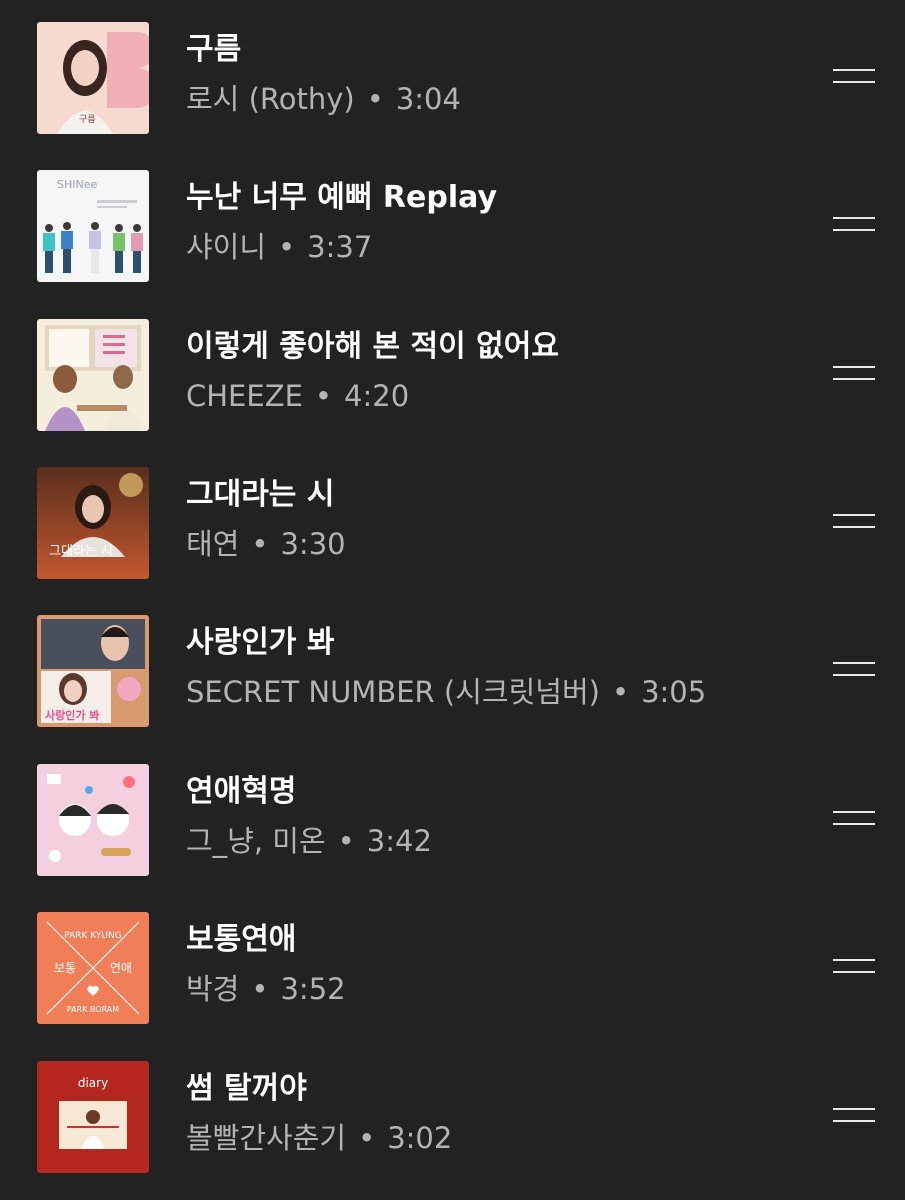 This screenshot has height=1200, width=905. Describe the element at coordinates (393, 692) in the screenshot. I see `track-artist: SECRET NUMBER (시크릿넘버)` at that location.